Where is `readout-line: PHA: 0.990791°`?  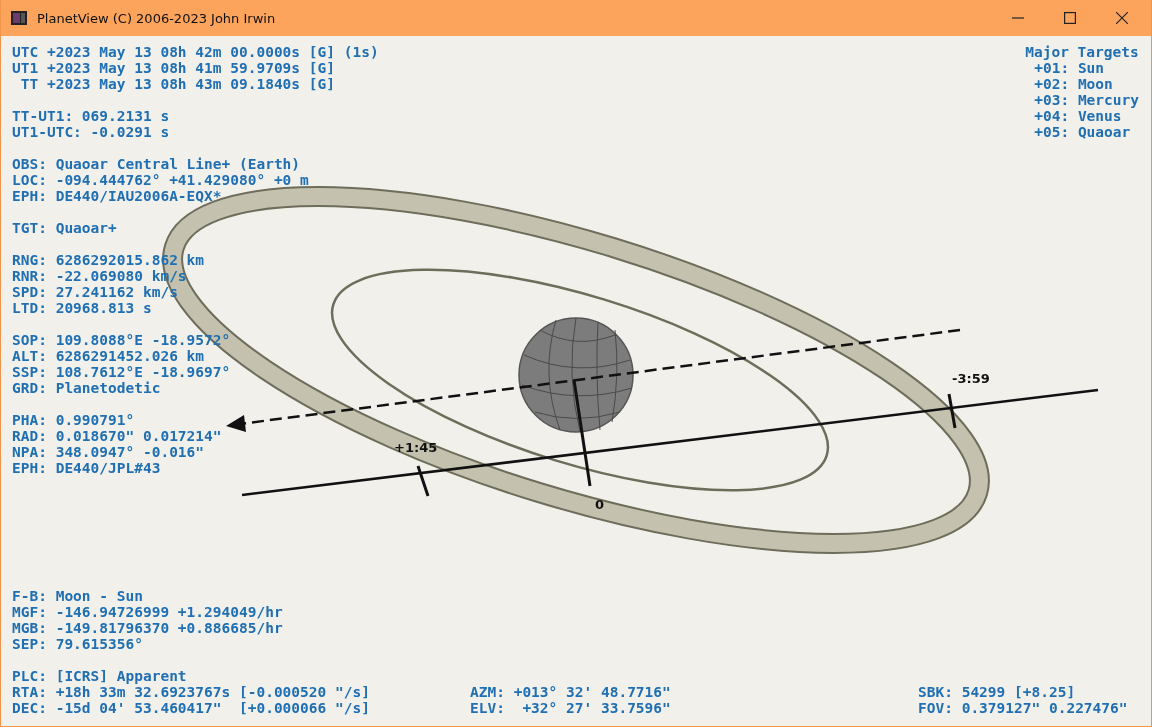
readout-line: PHA: 0.990791° is located at coordinates (73, 420).